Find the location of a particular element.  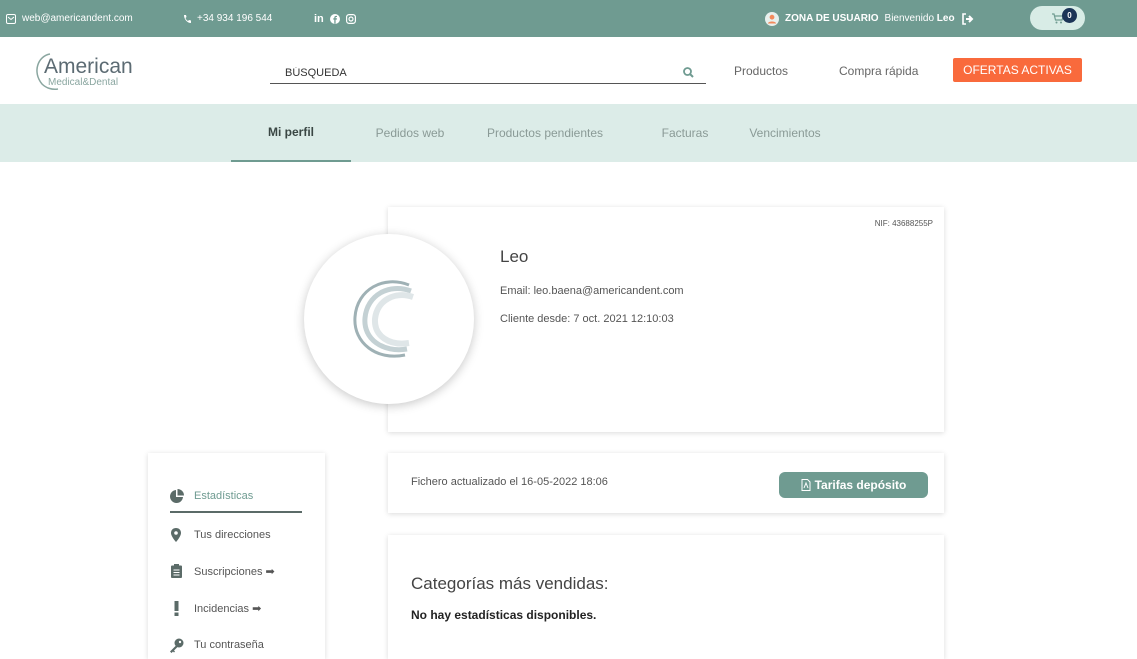

contact-phone-text: +34 934 196 544 is located at coordinates (235, 18).